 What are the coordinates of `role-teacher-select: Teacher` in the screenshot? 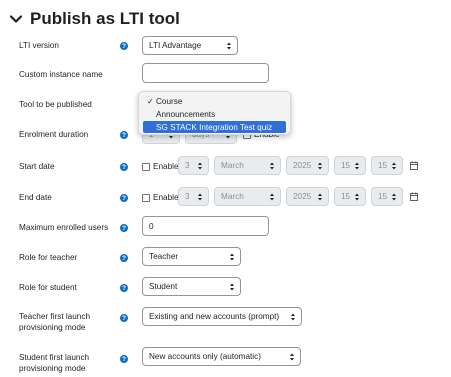 It's located at (191, 256).